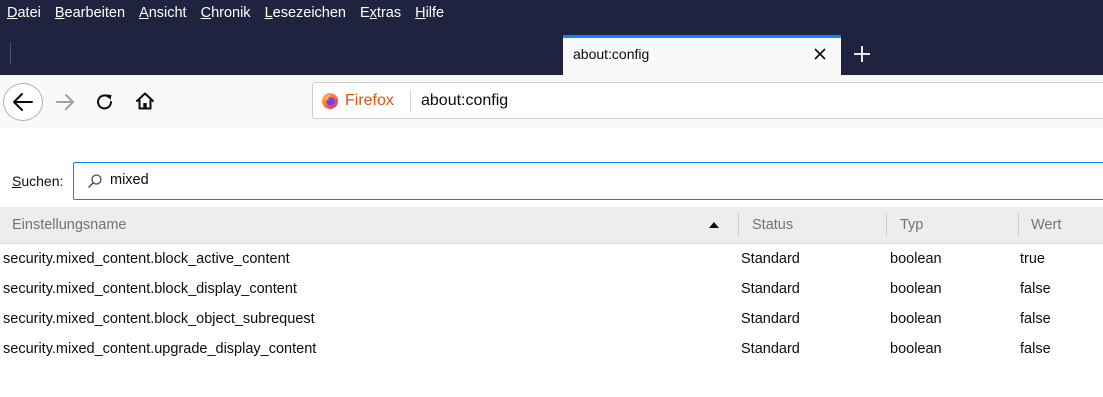  Describe the element at coordinates (90, 13) in the screenshot. I see `menu-bearbeiten: Bearbeiten` at that location.